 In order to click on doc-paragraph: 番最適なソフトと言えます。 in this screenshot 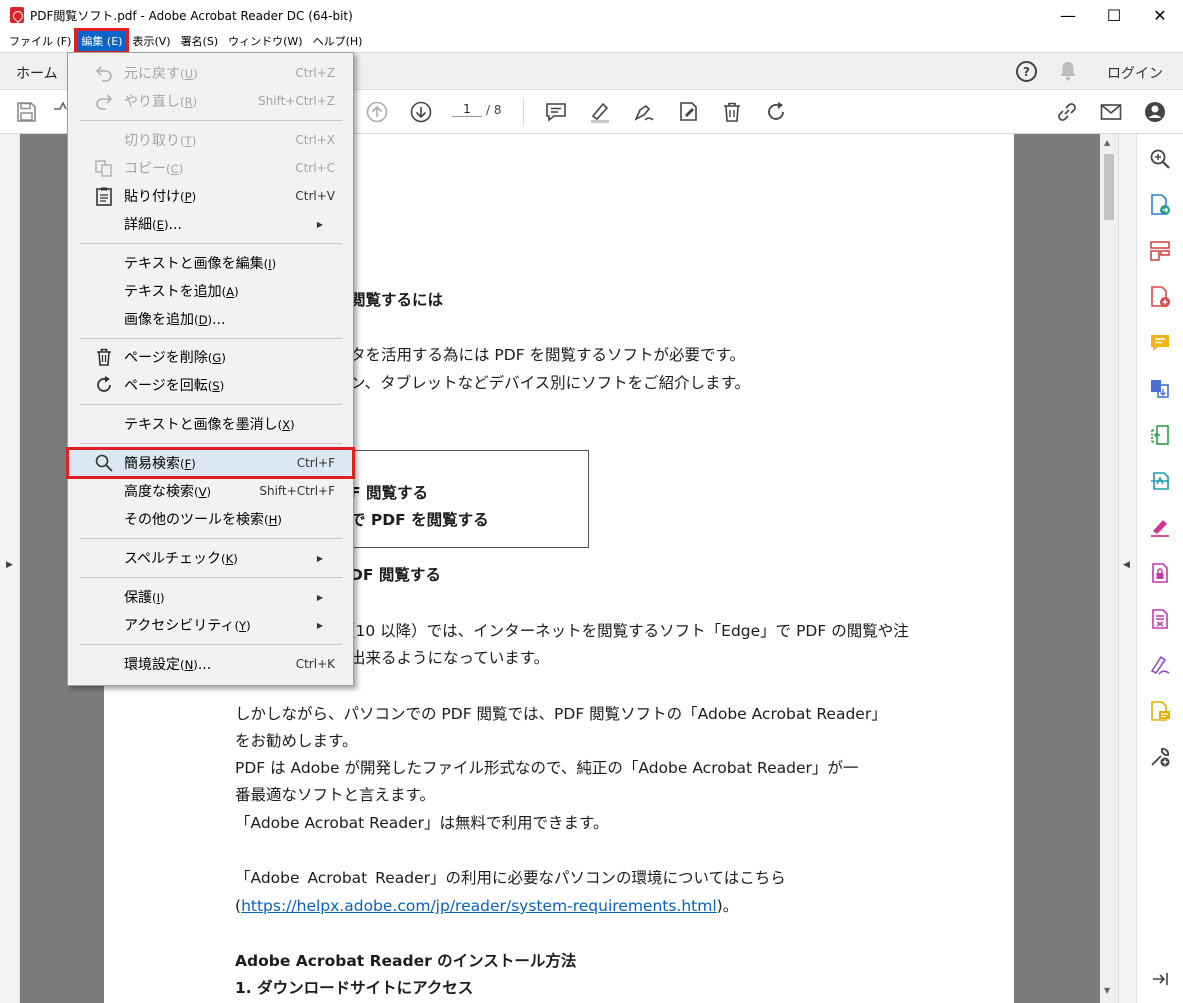, I will do `click(335, 795)`.